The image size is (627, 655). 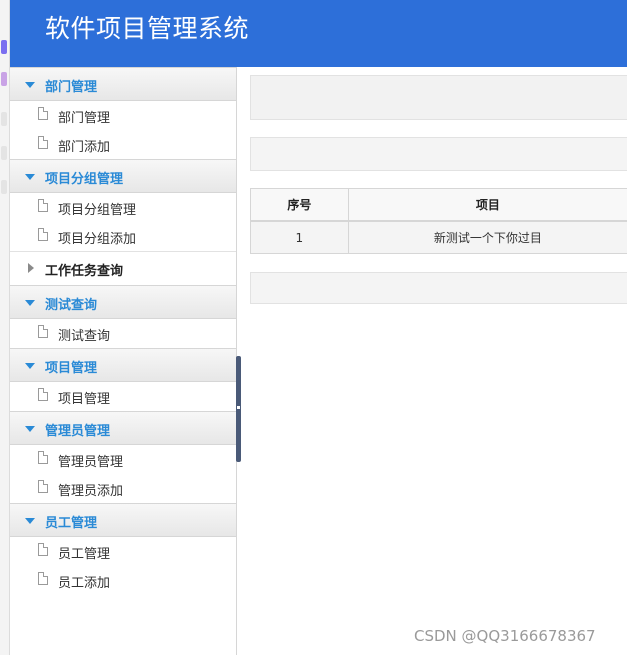 I want to click on sidebar-group-project-group: 项目分组管理, so click(x=123, y=176).